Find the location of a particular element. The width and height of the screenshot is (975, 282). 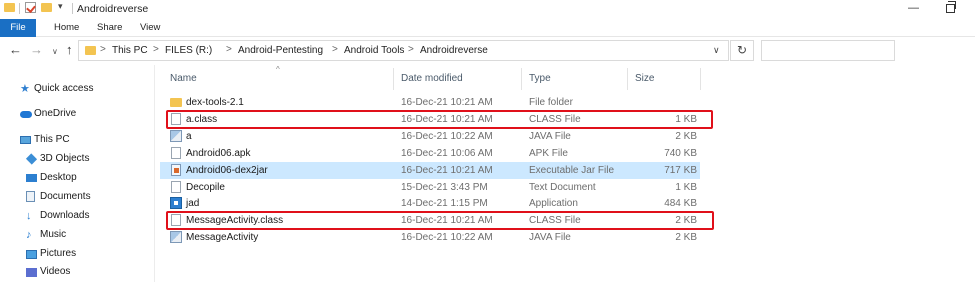

window-title: Androidreverse is located at coordinates (113, 9).